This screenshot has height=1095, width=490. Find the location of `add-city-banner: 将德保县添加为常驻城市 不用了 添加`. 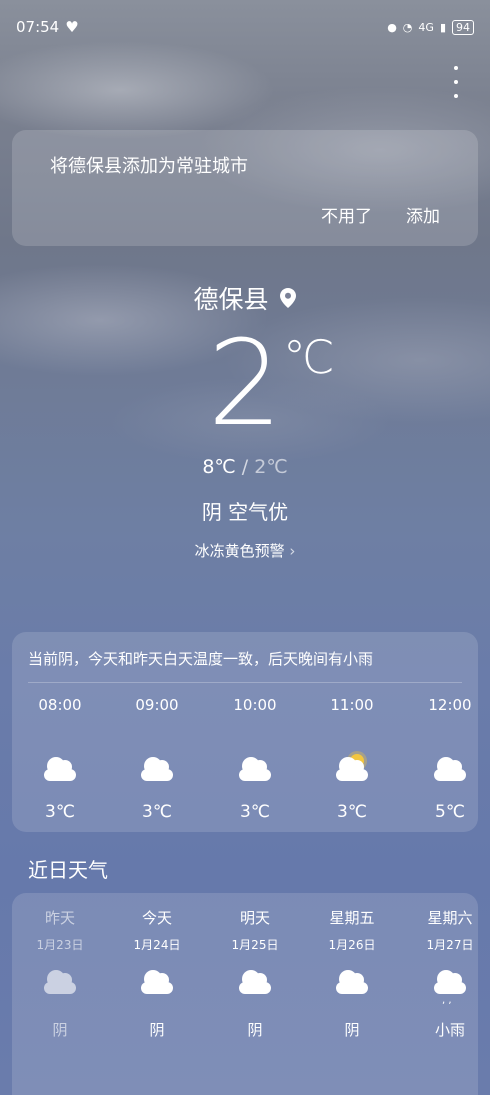

add-city-banner: 将德保县添加为常驻城市 不用了 添加 is located at coordinates (245, 188).